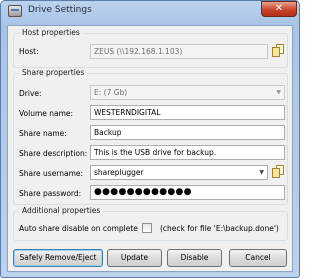  What do you see at coordinates (51, 32) in the screenshot?
I see `host-properties-title: Host properties` at bounding box center [51, 32].